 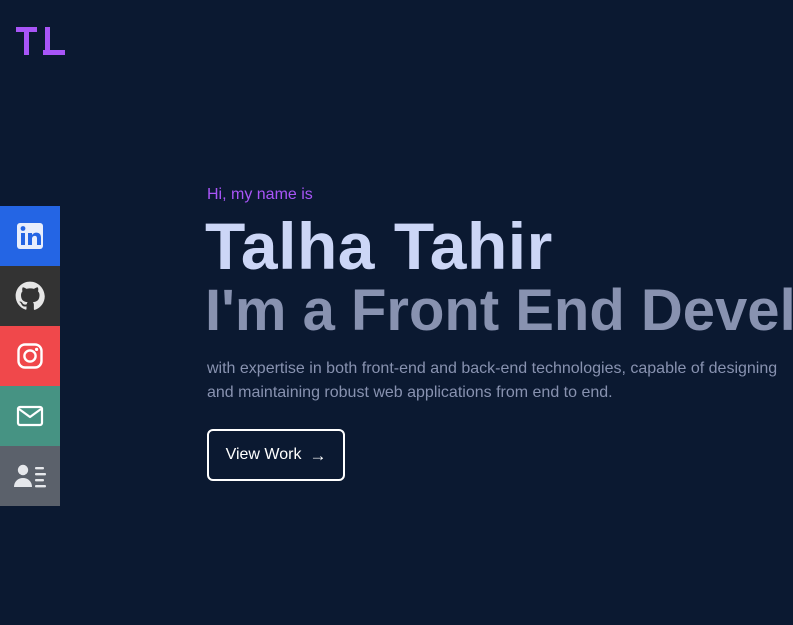 I want to click on email-link, so click(x=30, y=416).